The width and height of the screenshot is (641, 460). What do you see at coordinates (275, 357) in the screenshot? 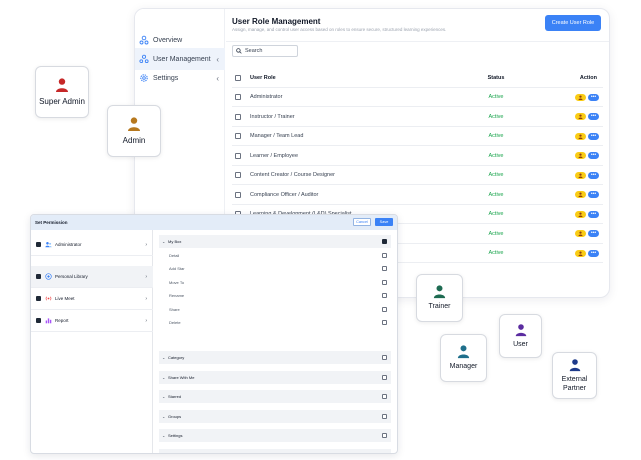
I see `permission-section: ⌄ Category` at bounding box center [275, 357].